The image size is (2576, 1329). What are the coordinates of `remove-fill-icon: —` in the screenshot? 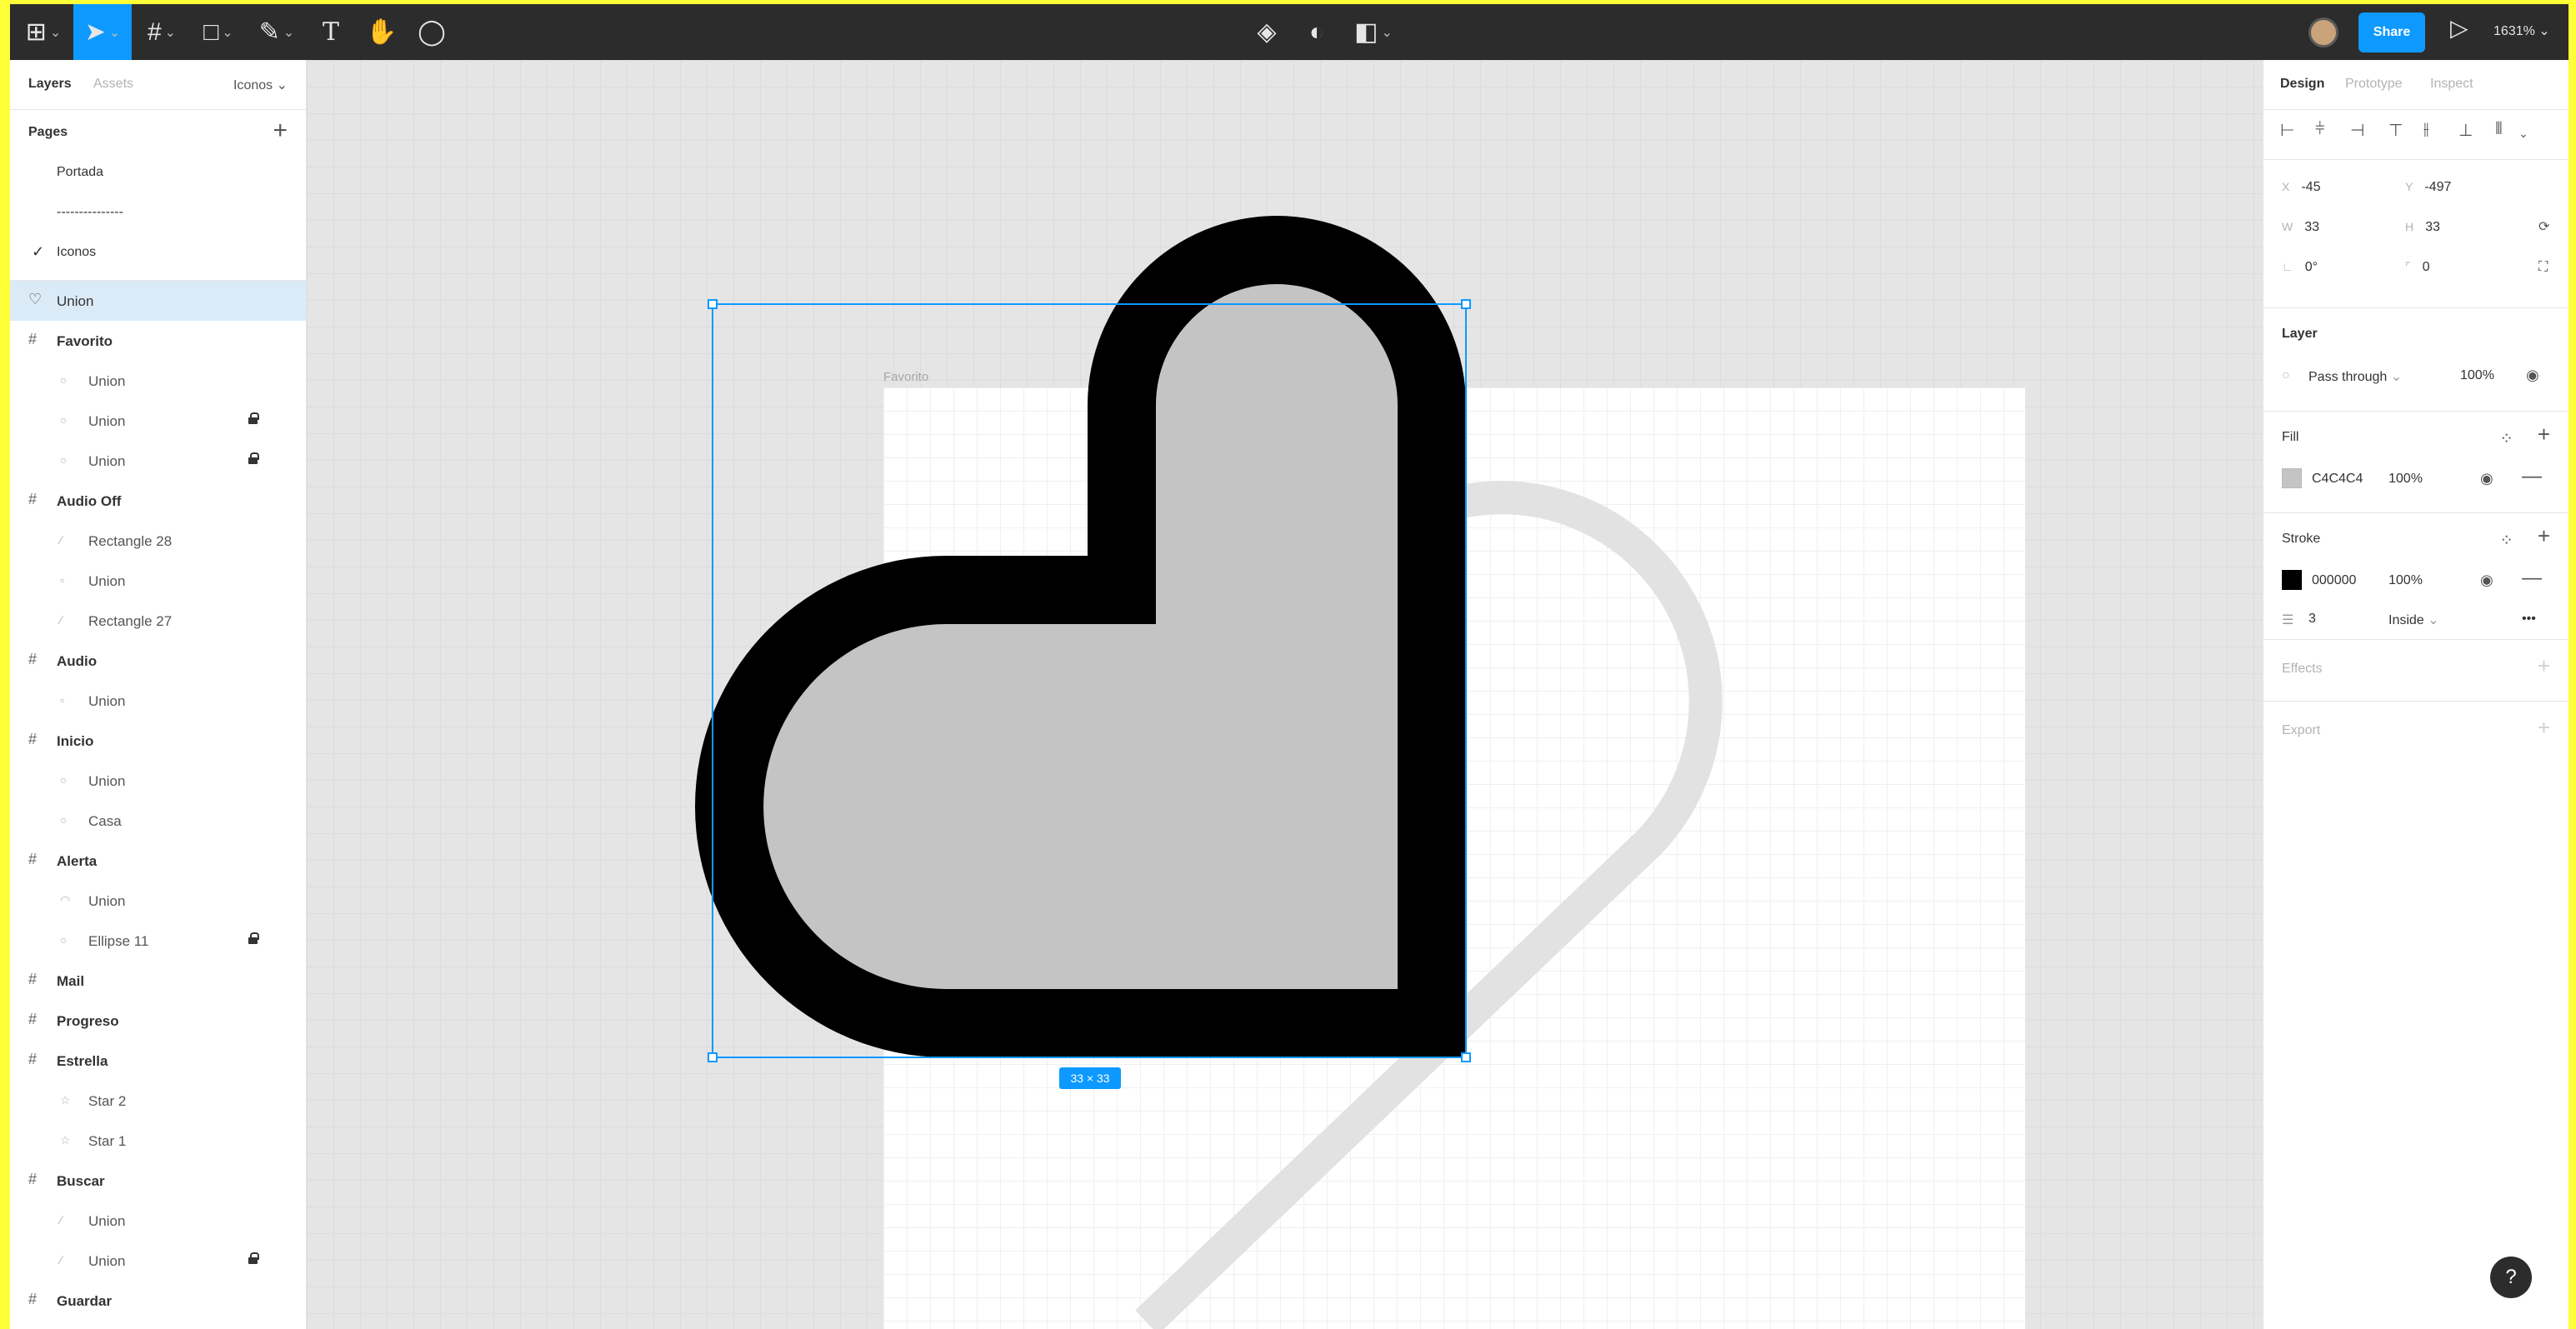 It's located at (2532, 476).